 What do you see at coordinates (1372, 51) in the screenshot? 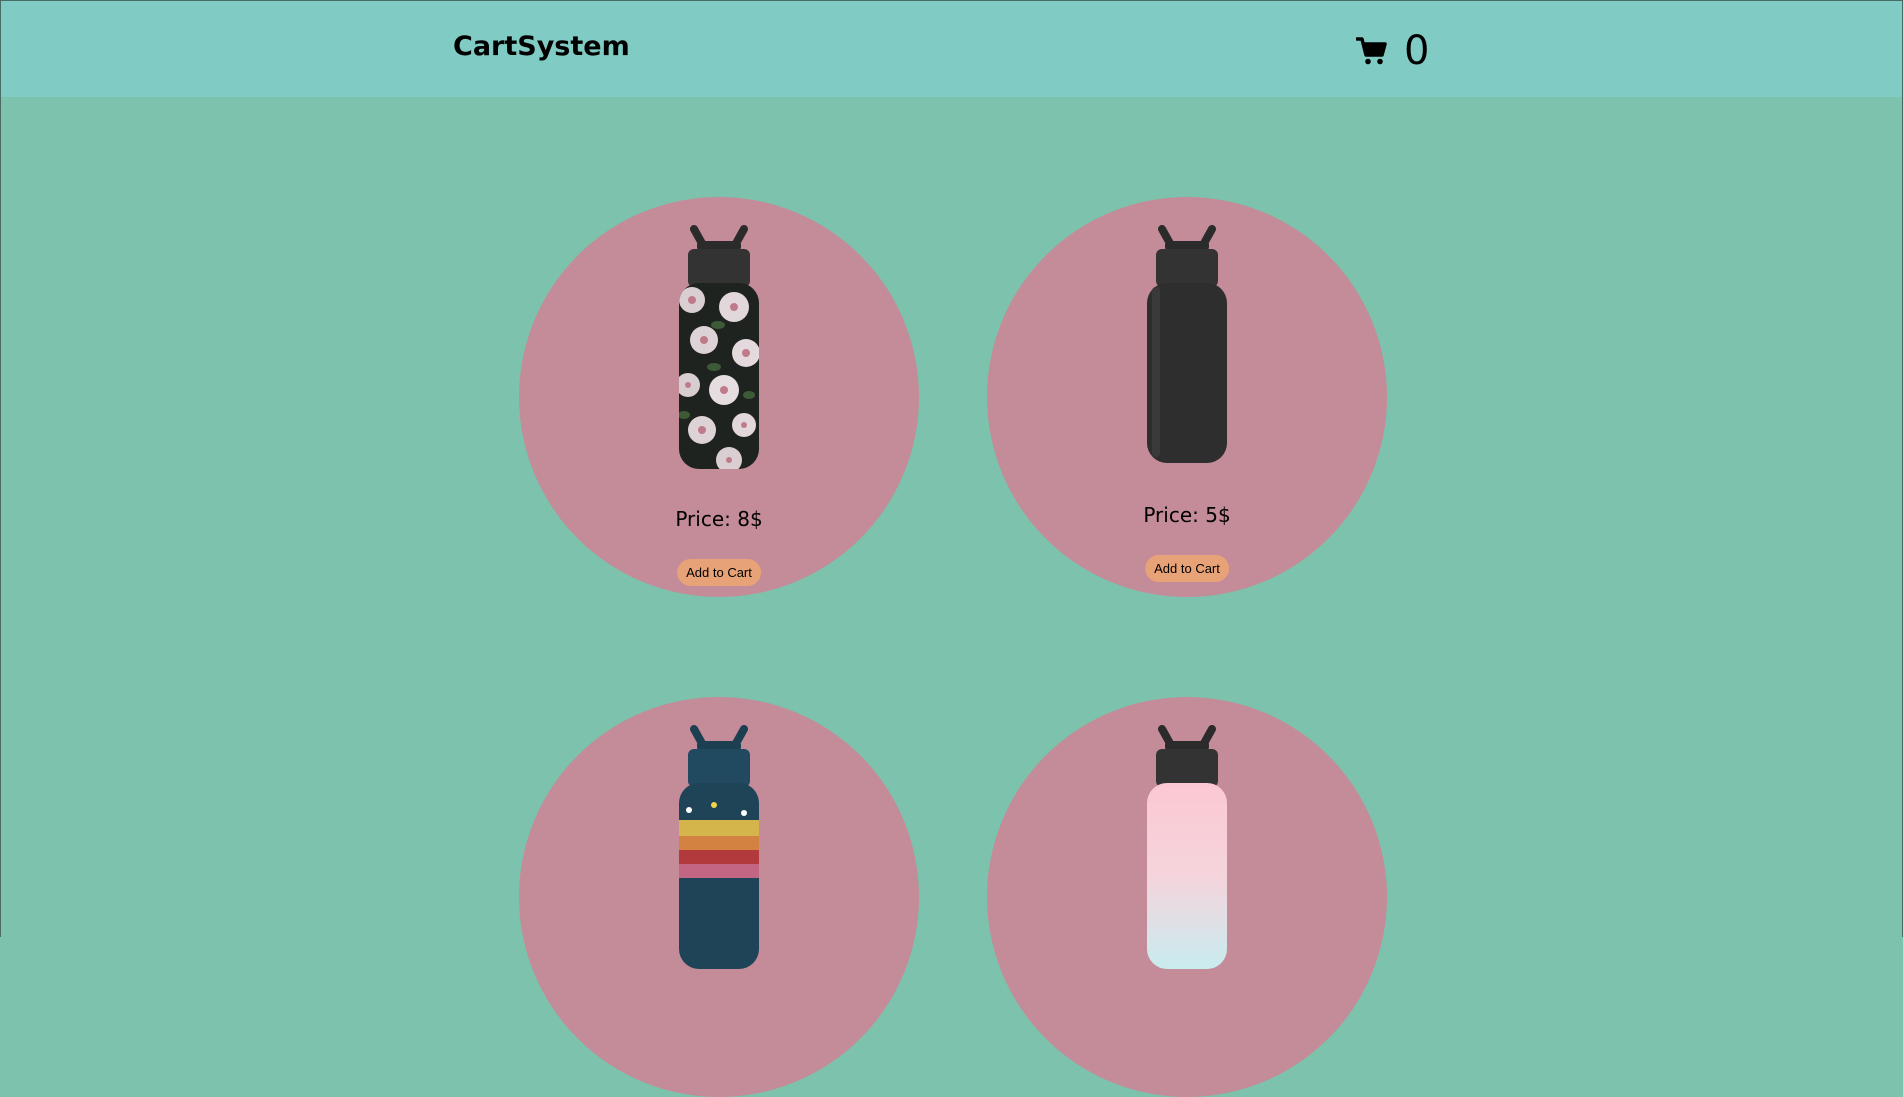
I see `shopping-cart-icon` at bounding box center [1372, 51].